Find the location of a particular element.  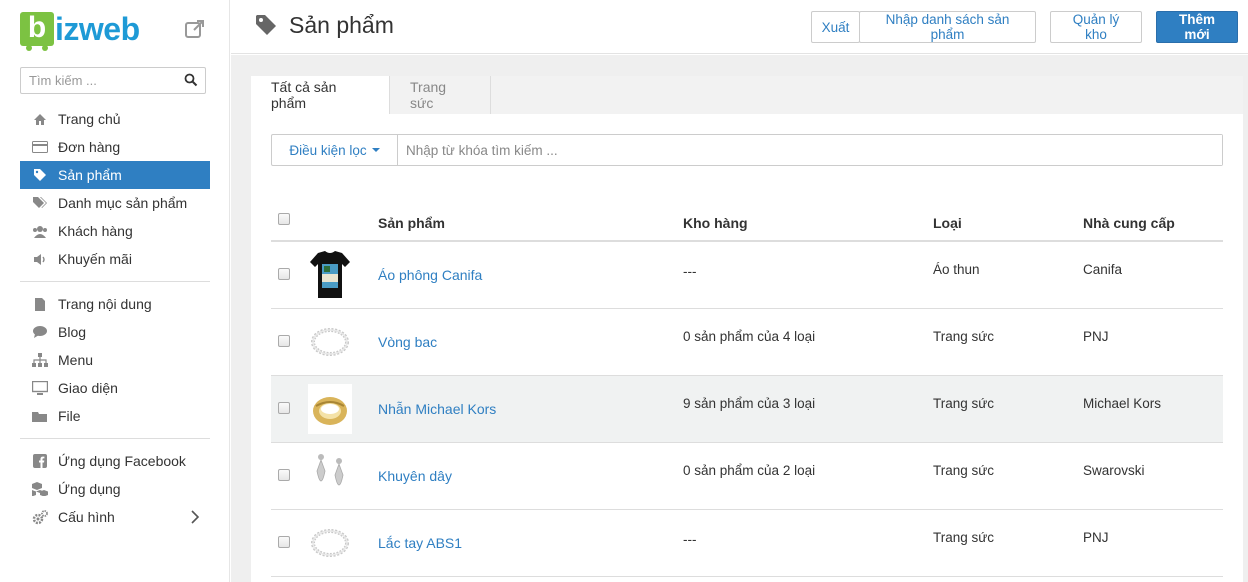

product-name-link: Vòng bac is located at coordinates (407, 342).